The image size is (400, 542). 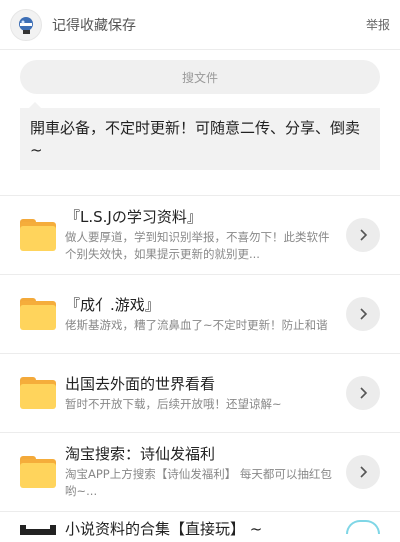 What do you see at coordinates (378, 24) in the screenshot?
I see `report-link: 举报` at bounding box center [378, 24].